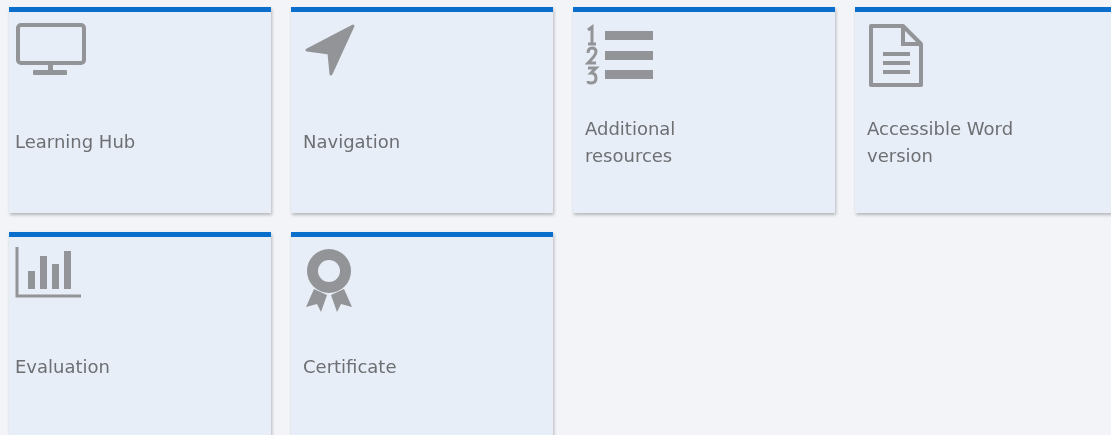  What do you see at coordinates (422, 110) in the screenshot?
I see `menu-tile: Navigation` at bounding box center [422, 110].